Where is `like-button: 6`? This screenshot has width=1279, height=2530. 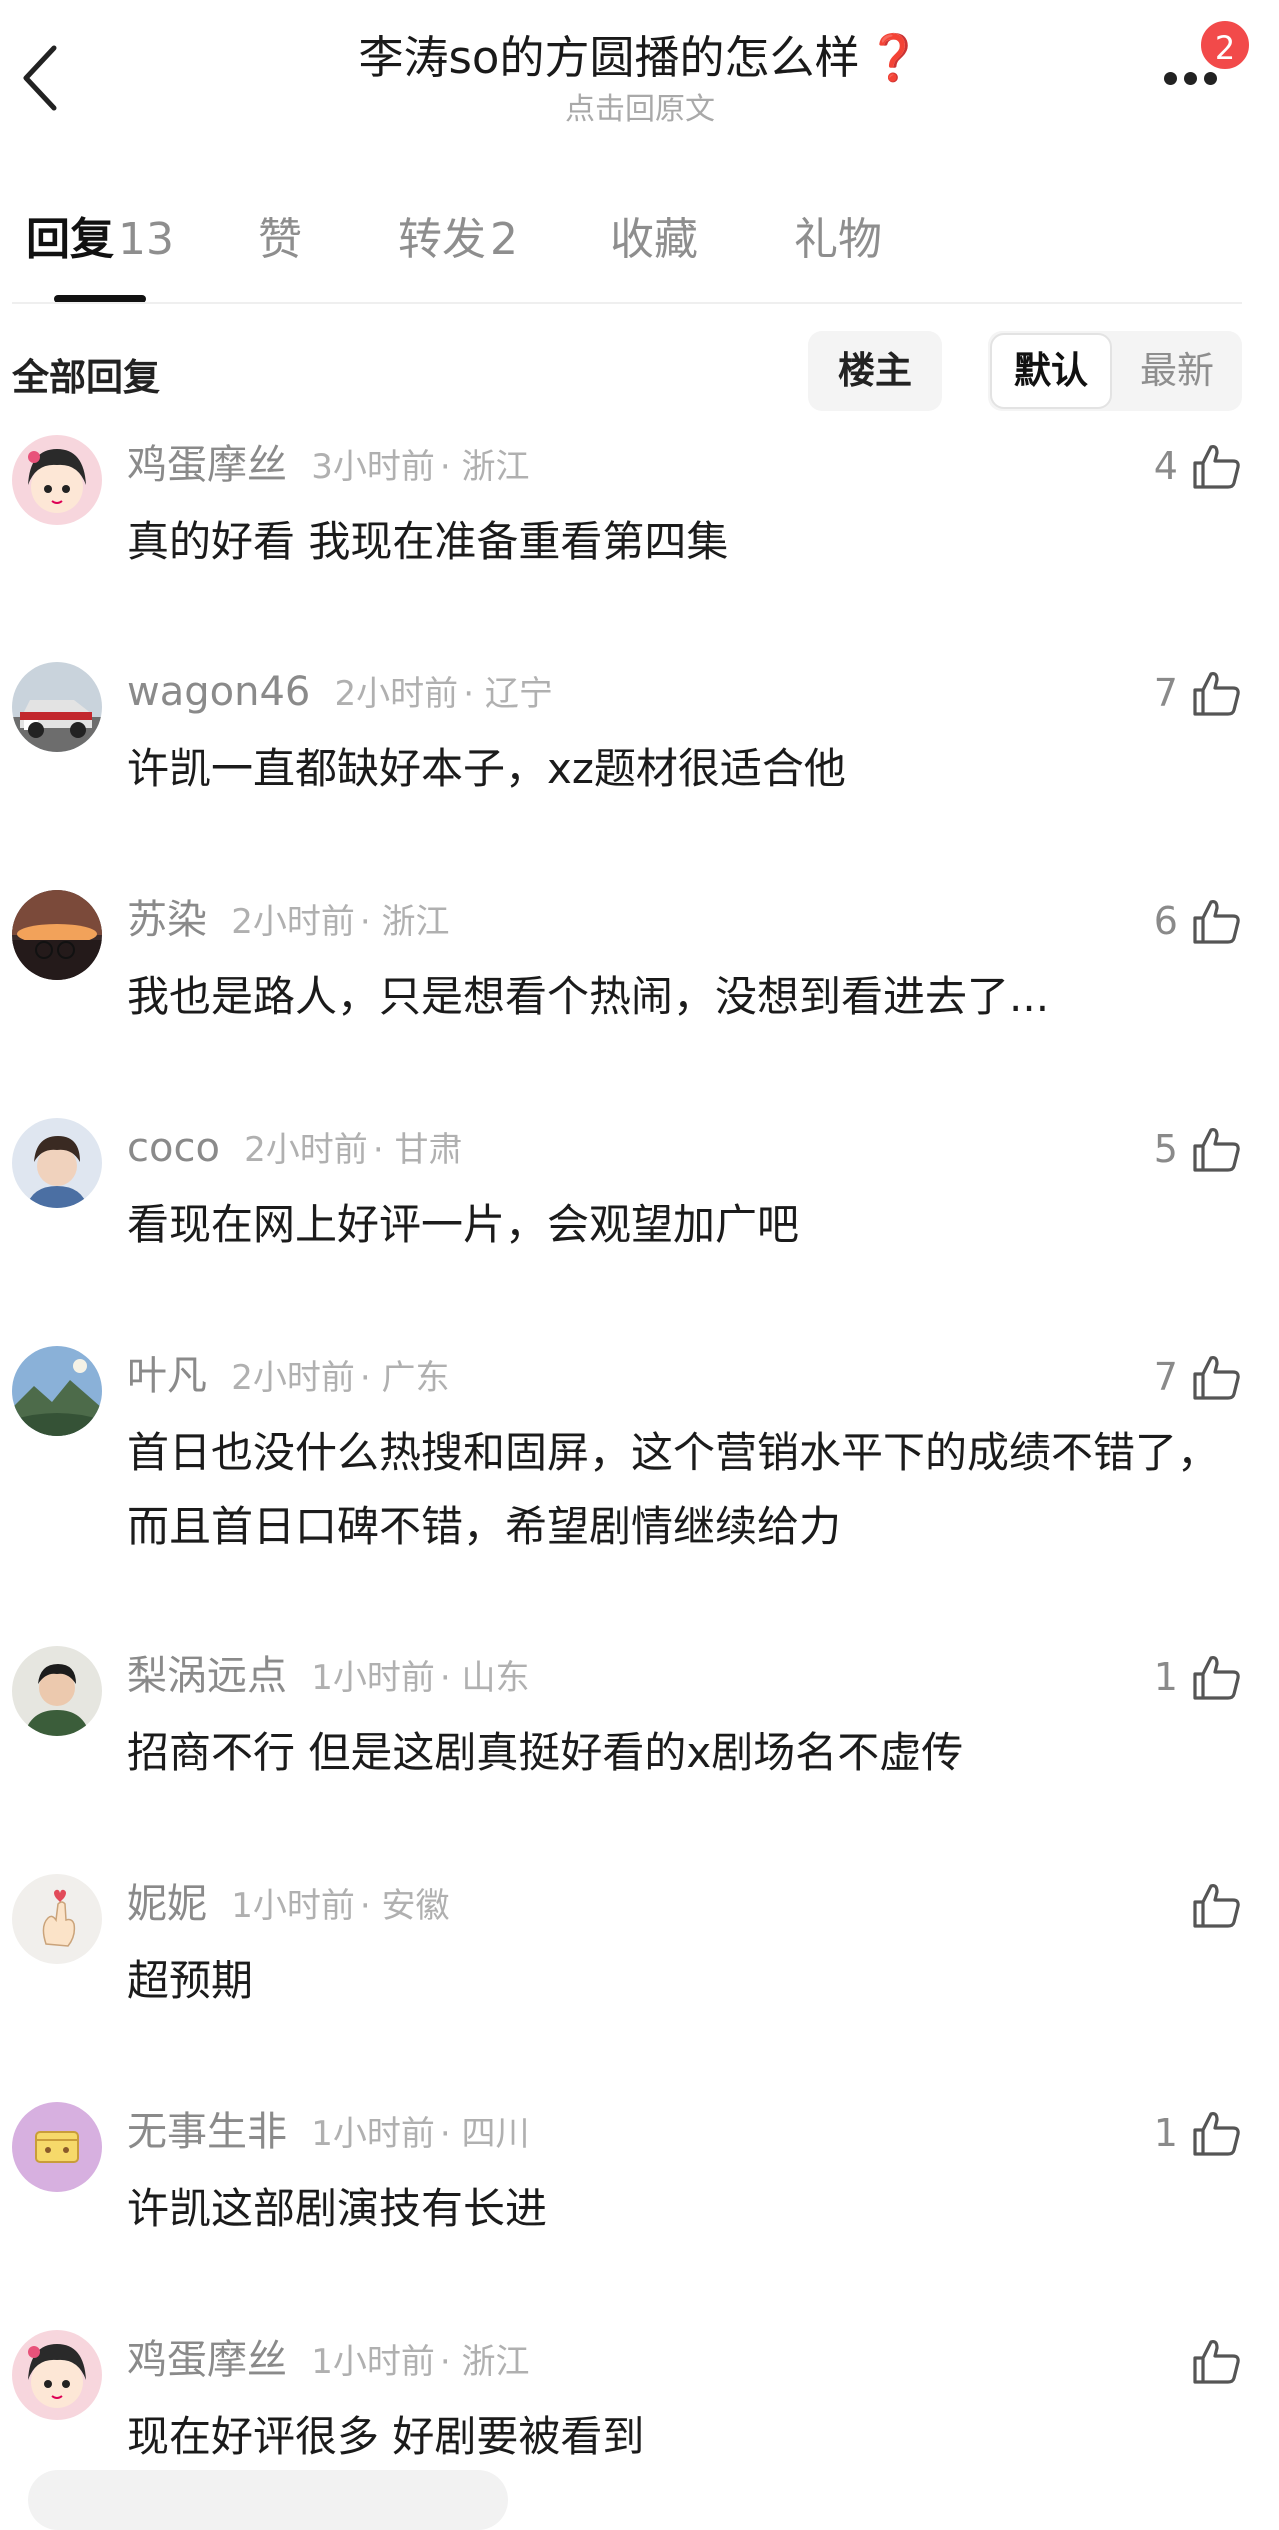
like-button: 6 is located at coordinates (1198, 924).